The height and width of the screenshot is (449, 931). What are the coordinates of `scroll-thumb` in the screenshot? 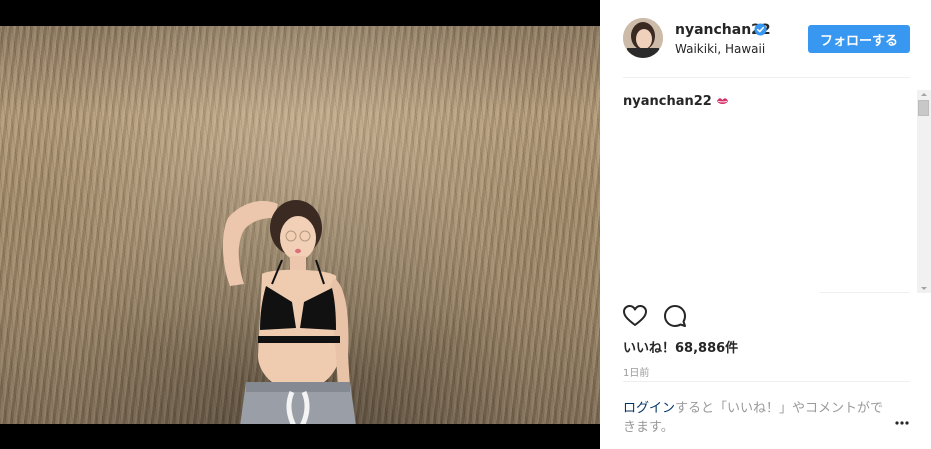 It's located at (923, 108).